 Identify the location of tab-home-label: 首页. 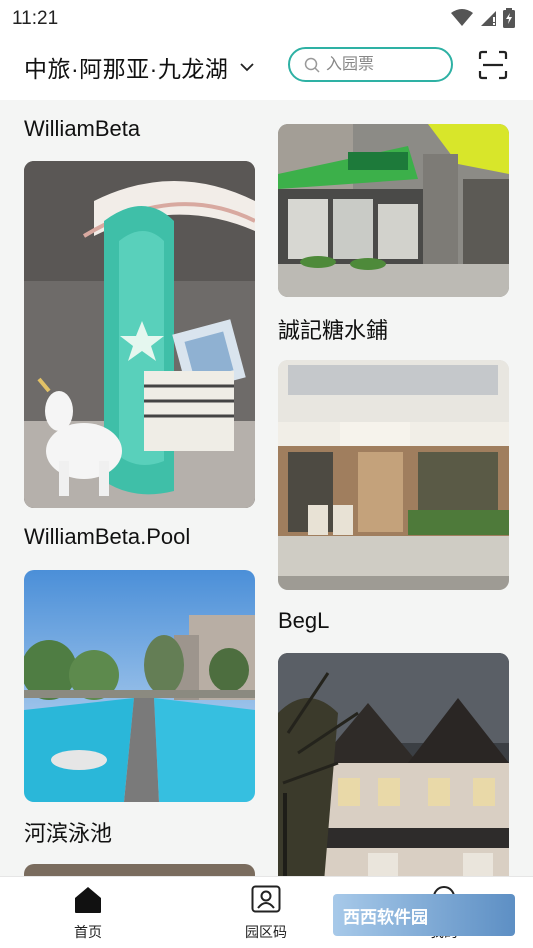
(88, 932).